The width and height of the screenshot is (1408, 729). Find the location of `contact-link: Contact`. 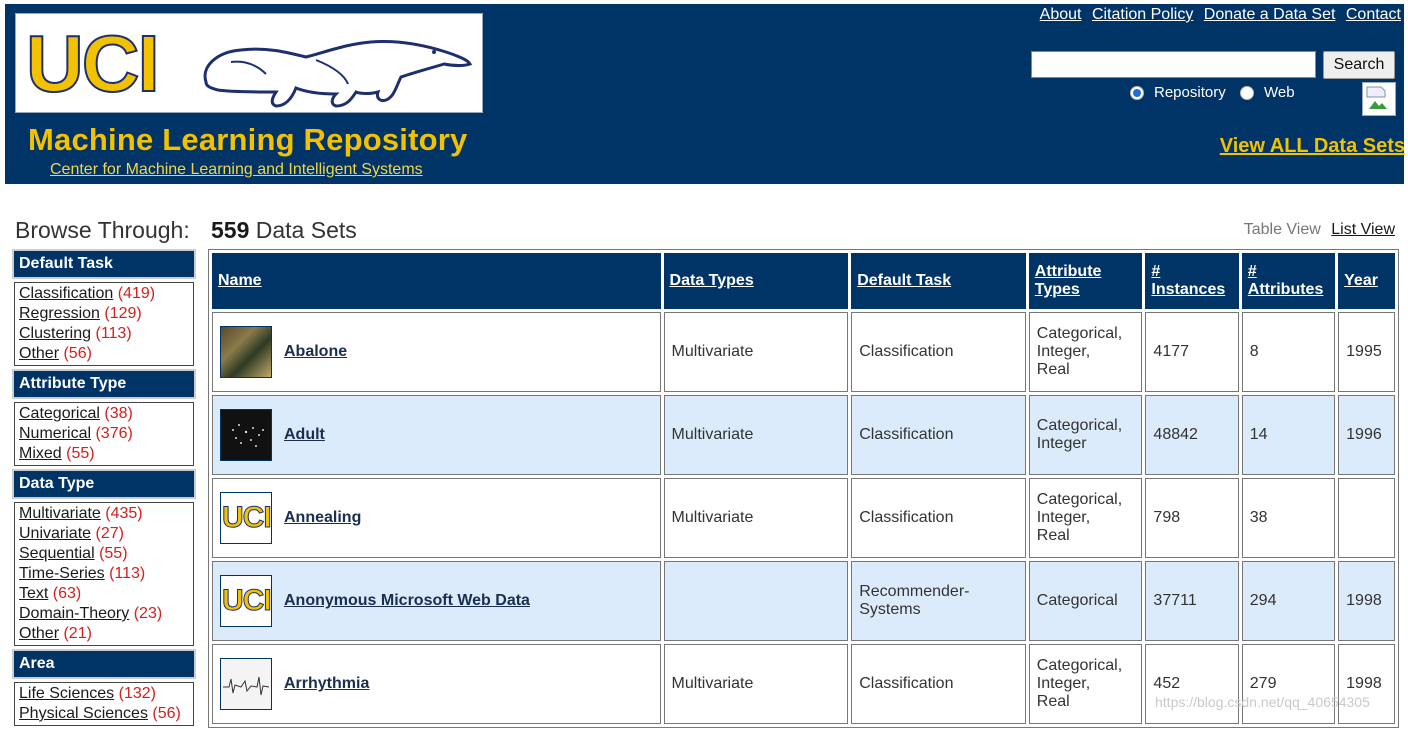

contact-link: Contact is located at coordinates (1373, 14).